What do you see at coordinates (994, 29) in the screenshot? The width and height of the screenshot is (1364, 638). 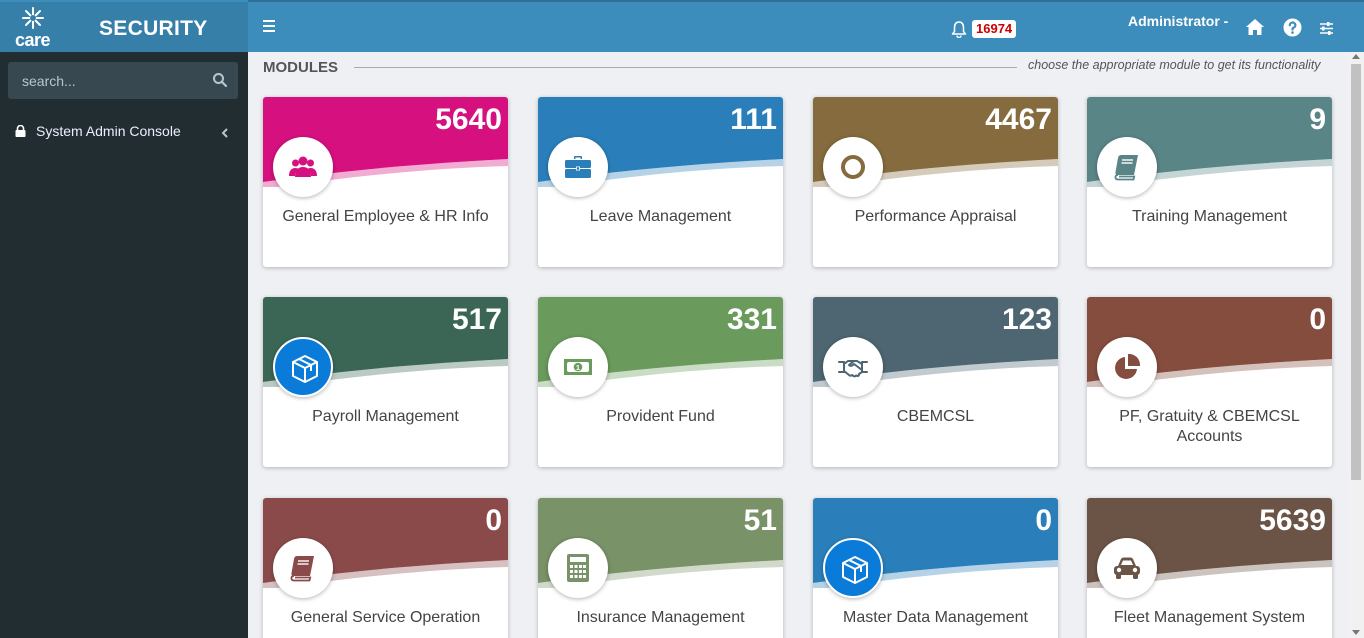 I see `notification-count-badge: 16974` at bounding box center [994, 29].